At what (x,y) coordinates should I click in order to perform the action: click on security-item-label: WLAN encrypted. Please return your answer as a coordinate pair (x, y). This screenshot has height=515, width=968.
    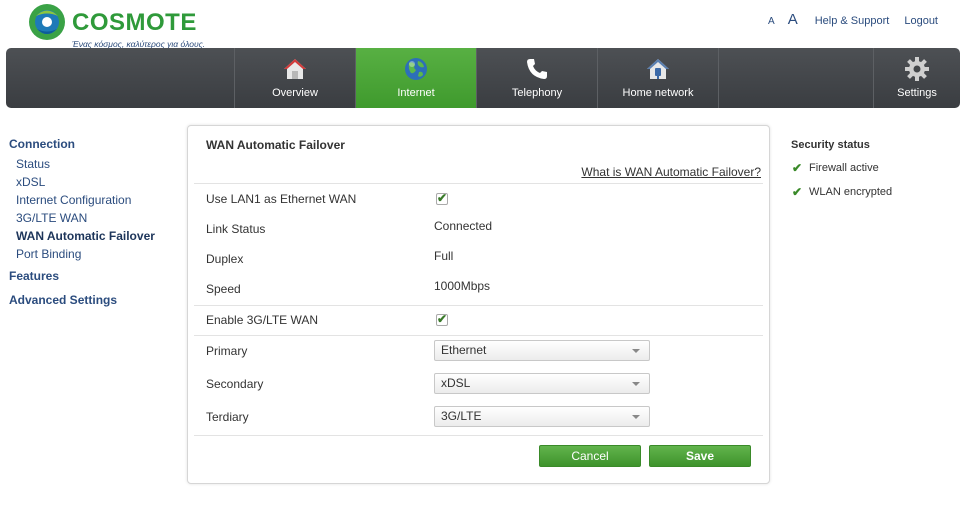
    Looking at the image, I should click on (851, 192).